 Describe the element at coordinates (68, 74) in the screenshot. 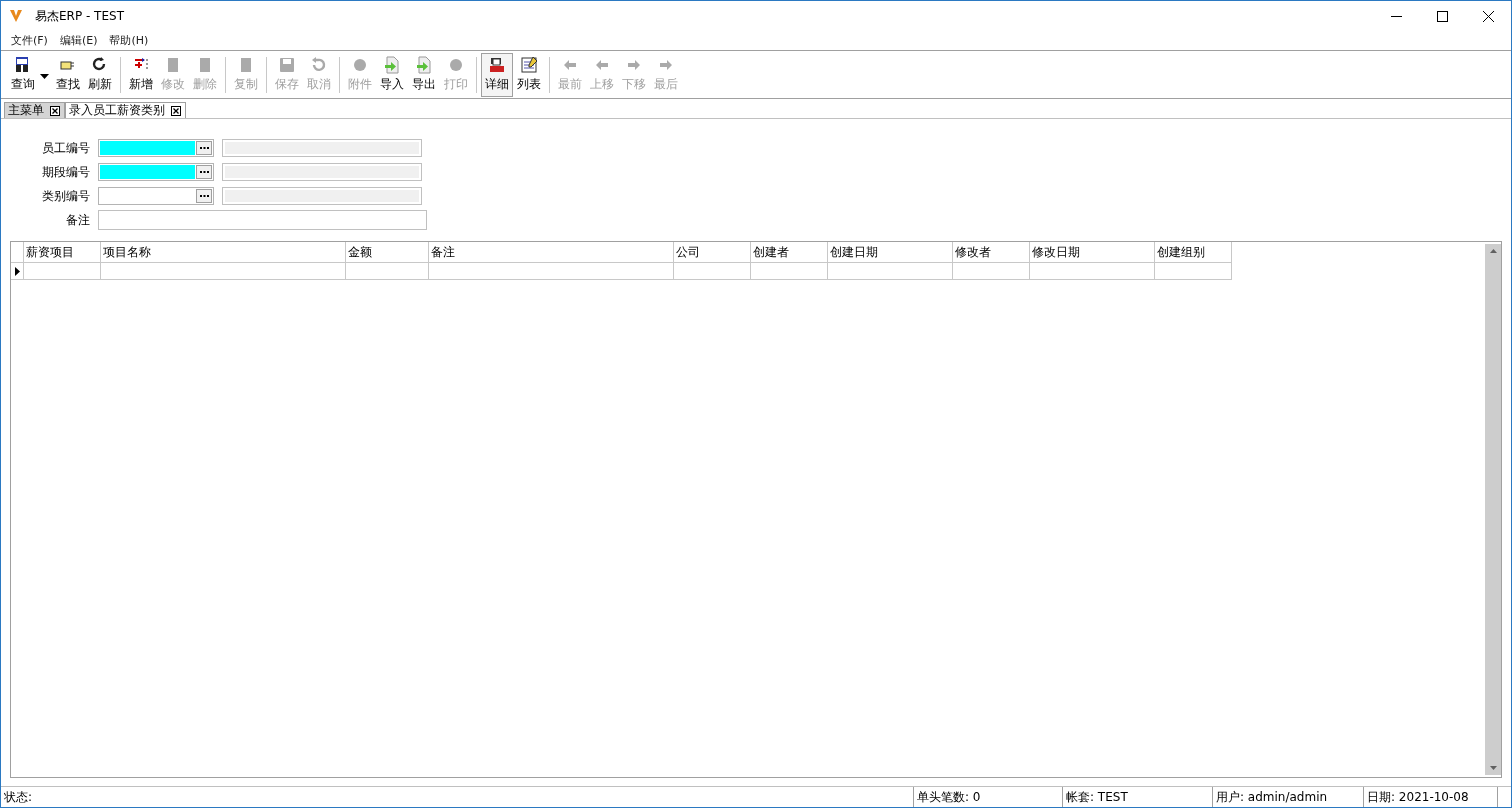

I see `toolbar-button: 查找` at that location.